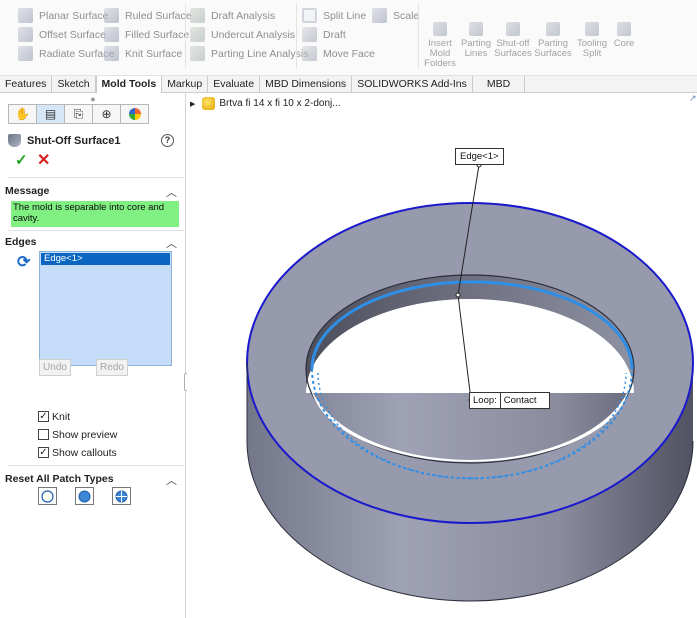 The image size is (697, 618). Describe the element at coordinates (379, 15) in the screenshot. I see `scale-icon` at that location.